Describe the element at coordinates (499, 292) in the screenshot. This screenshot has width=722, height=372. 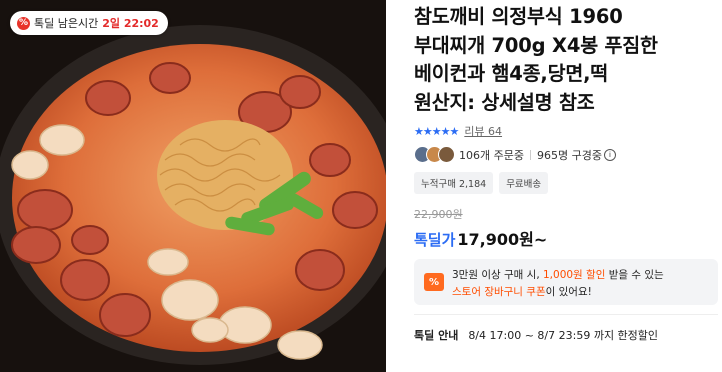
I see `coupon-name: 스토어 장바구니 쿠폰` at that location.